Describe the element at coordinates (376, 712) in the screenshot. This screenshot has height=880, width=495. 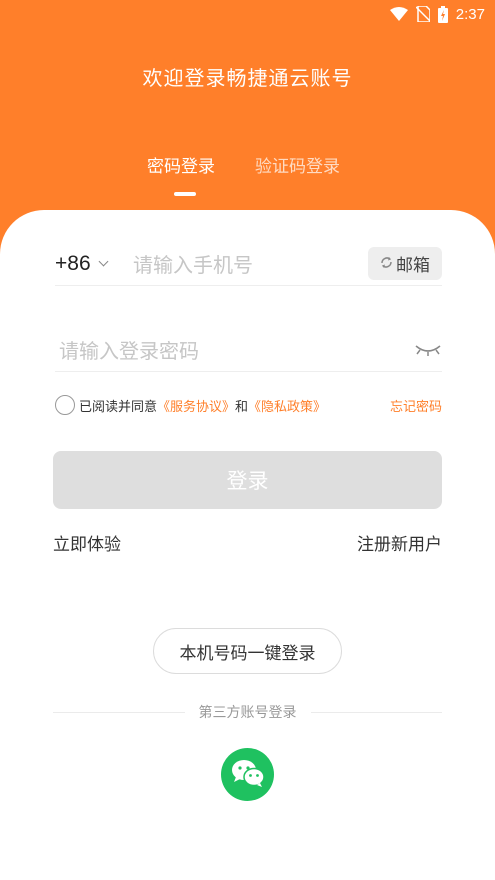
I see `divider-line-right` at that location.